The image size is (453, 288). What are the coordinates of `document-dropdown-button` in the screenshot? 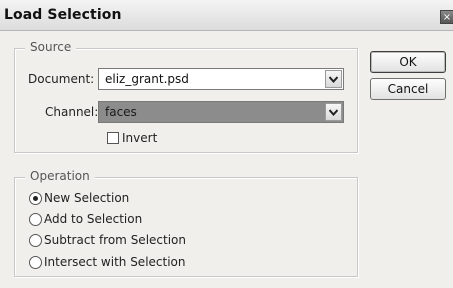 It's located at (333, 79).